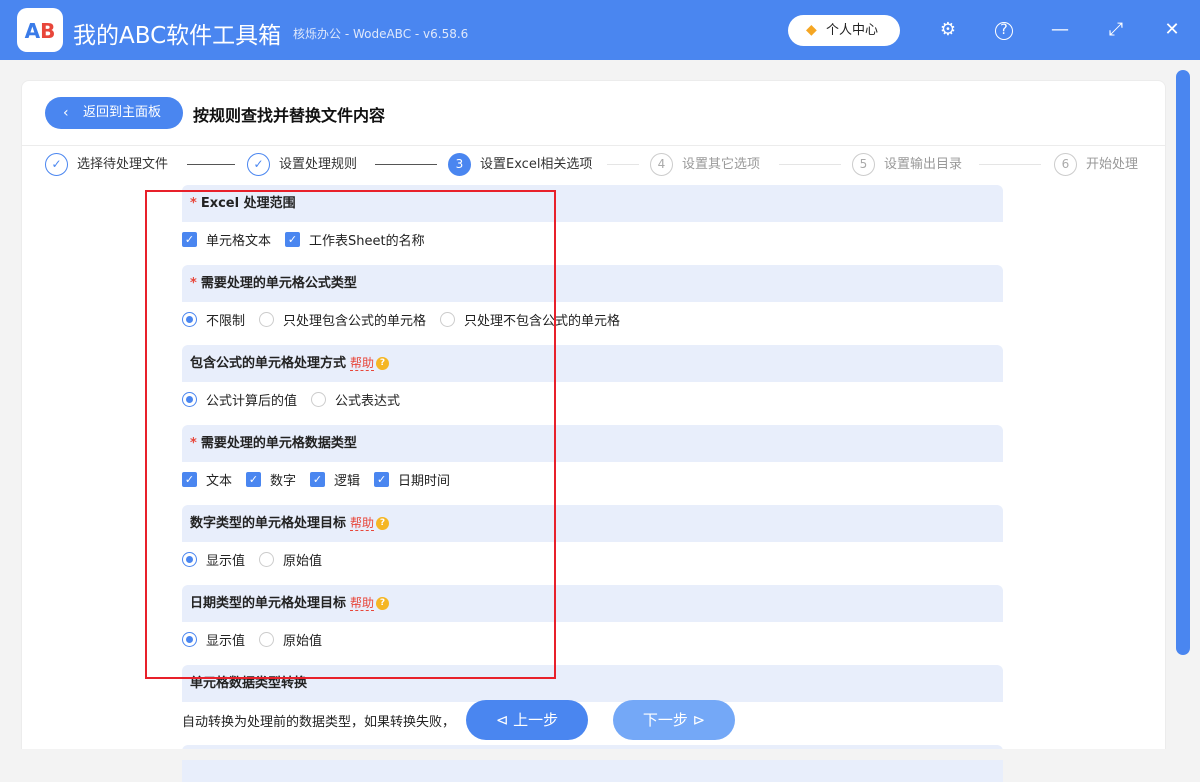  I want to click on prev-step-button: ⊲ 上一步, so click(527, 720).